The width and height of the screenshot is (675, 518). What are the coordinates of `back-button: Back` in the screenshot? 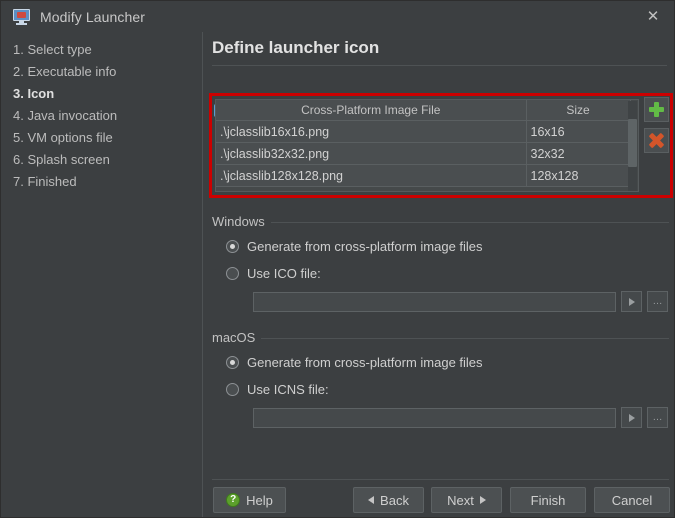 It's located at (388, 500).